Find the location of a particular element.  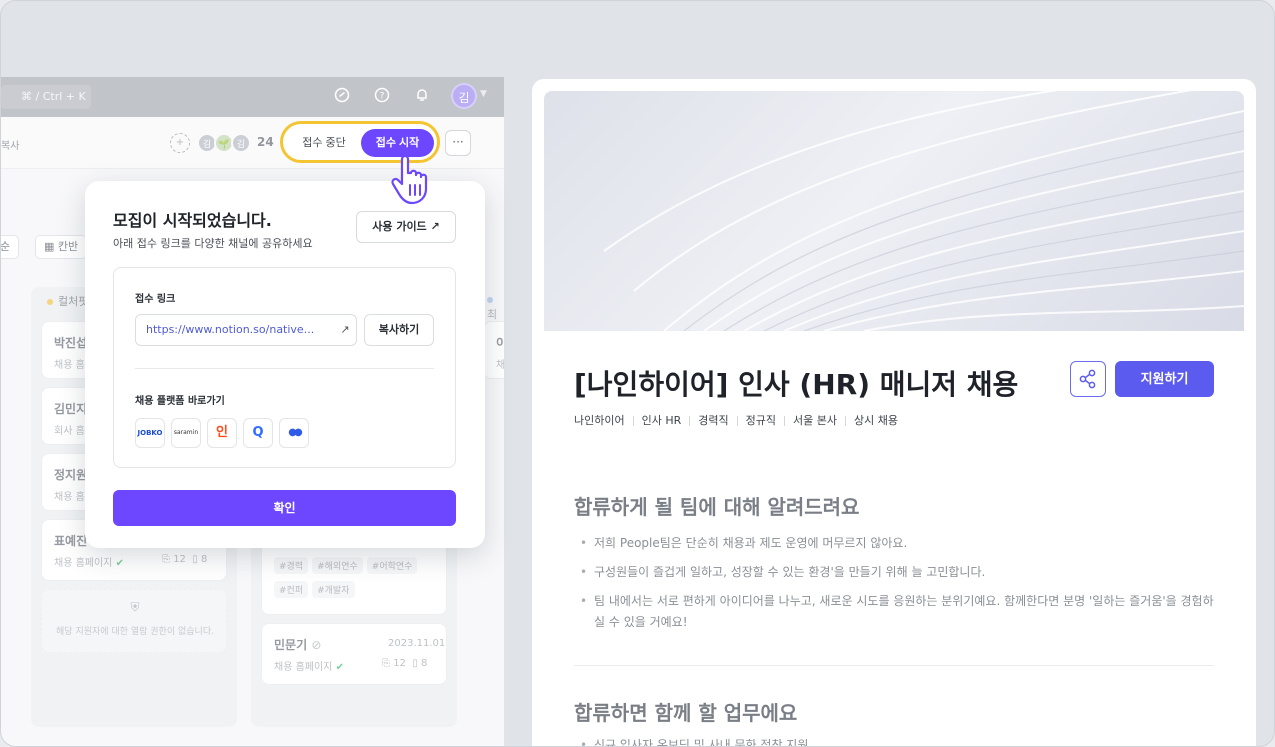

stop-receipt-button: 접수 중단 is located at coordinates (324, 143).